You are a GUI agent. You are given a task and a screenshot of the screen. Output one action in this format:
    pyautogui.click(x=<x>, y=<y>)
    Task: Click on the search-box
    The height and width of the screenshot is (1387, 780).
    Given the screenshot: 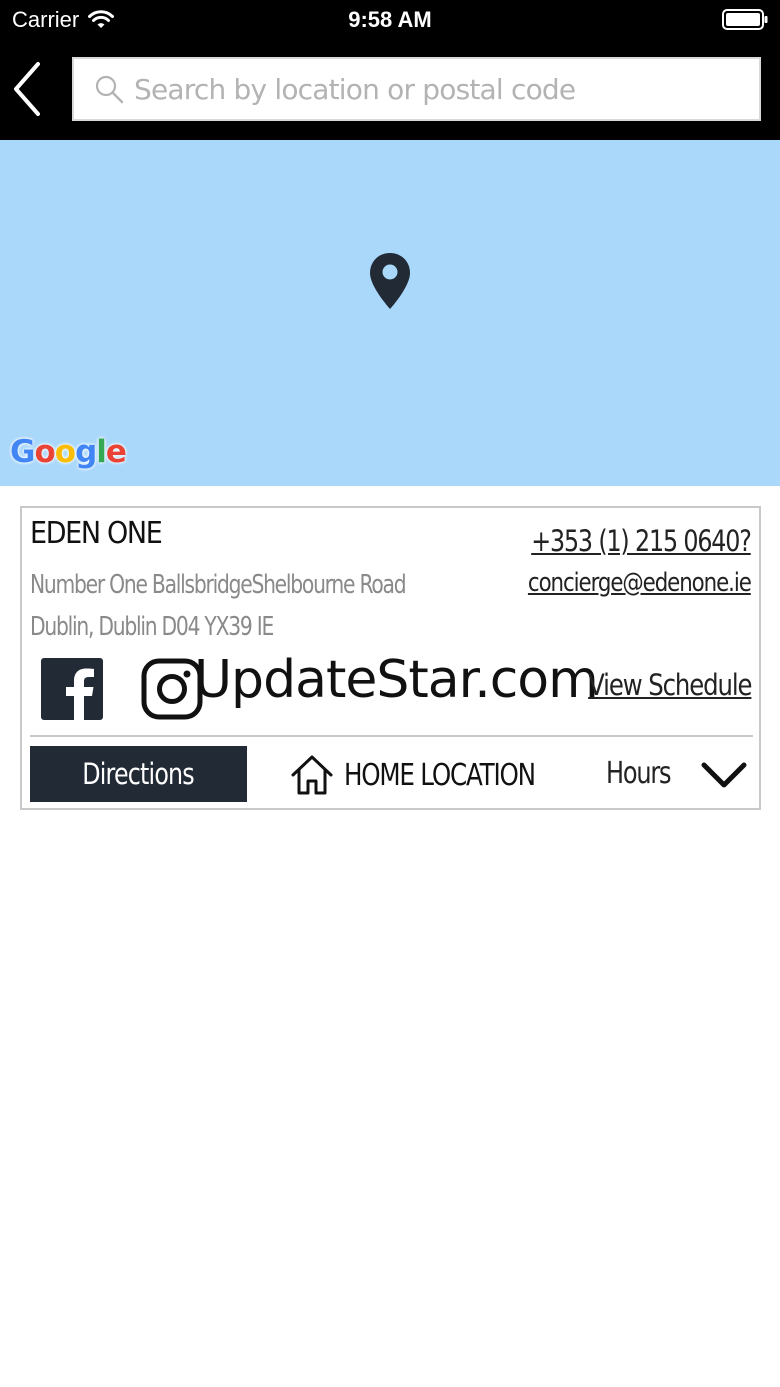 What is the action you would take?
    pyautogui.click(x=416, y=89)
    